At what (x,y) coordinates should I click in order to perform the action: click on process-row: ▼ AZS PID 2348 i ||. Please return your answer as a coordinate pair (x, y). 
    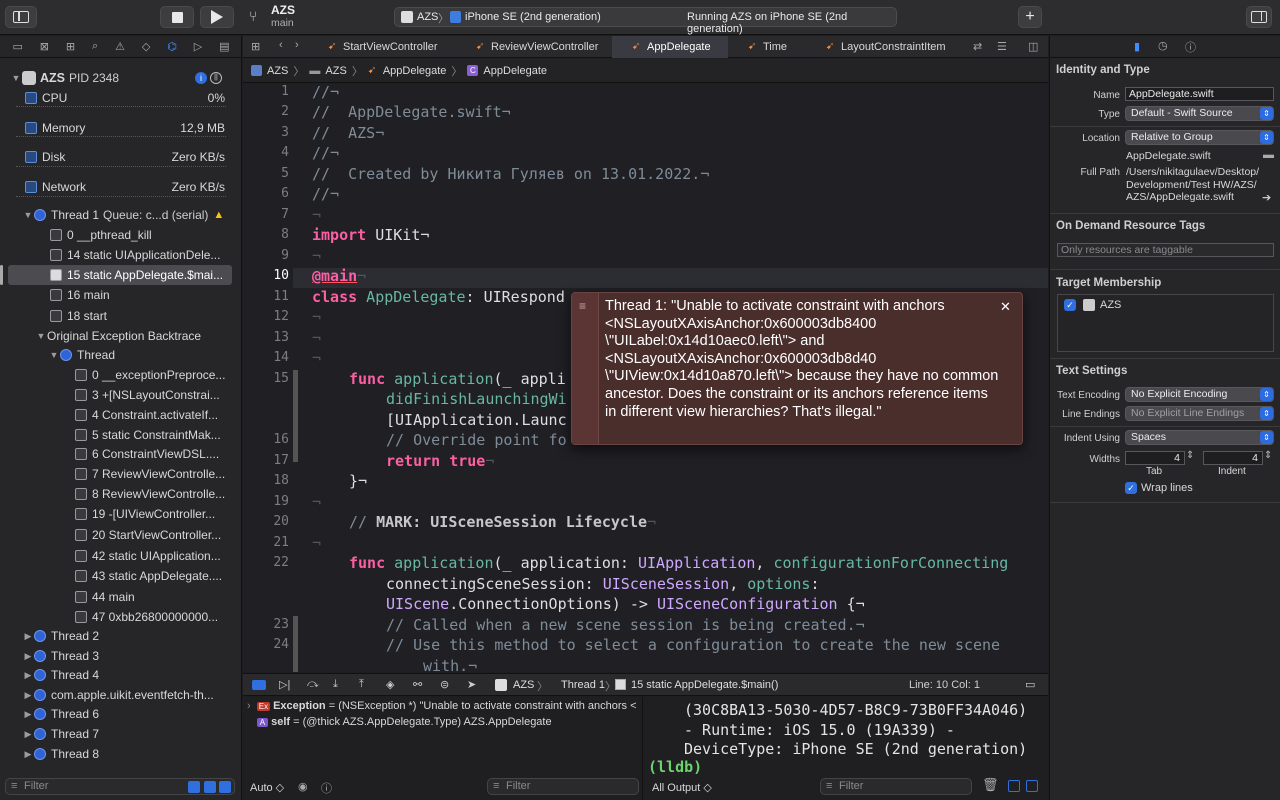
    Looking at the image, I should click on (121, 78).